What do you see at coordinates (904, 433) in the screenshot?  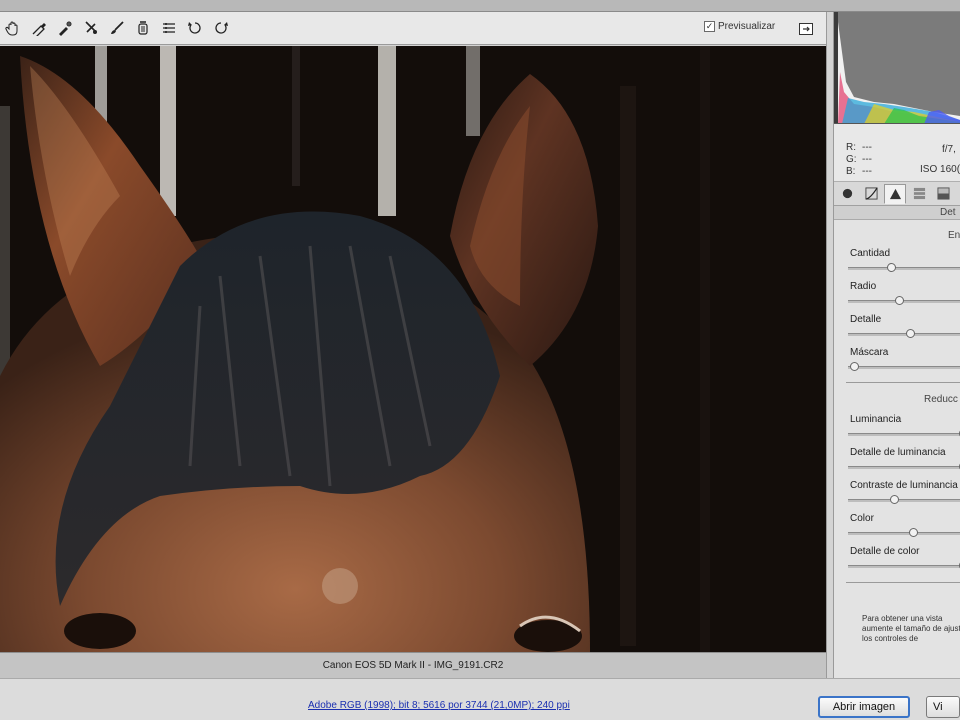 I see `luminance-slider` at bounding box center [904, 433].